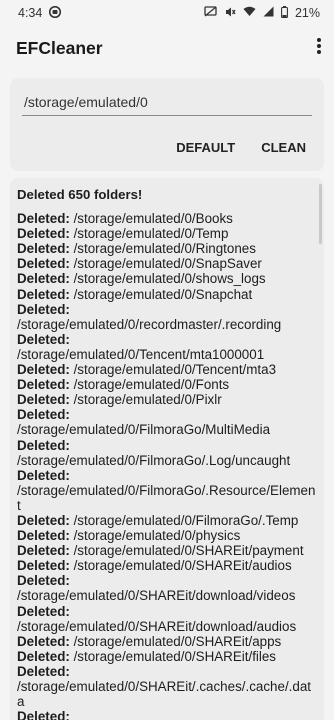 This screenshot has width=334, height=720. I want to click on status-time: 4:34, so click(30, 13).